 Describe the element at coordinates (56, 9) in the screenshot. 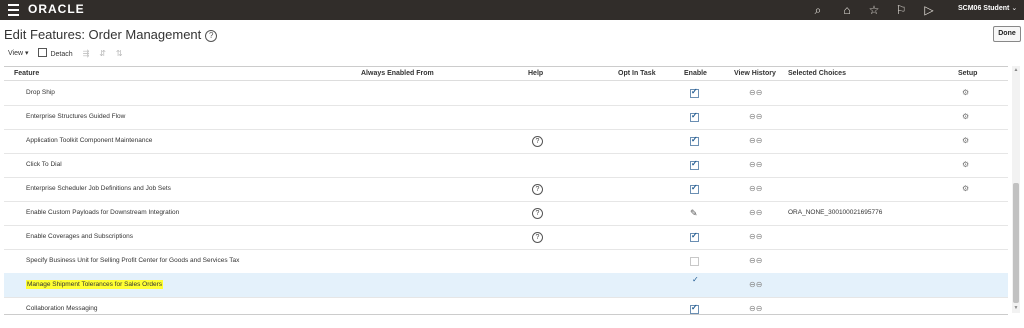

I see `brand-logo: ORACLE` at that location.